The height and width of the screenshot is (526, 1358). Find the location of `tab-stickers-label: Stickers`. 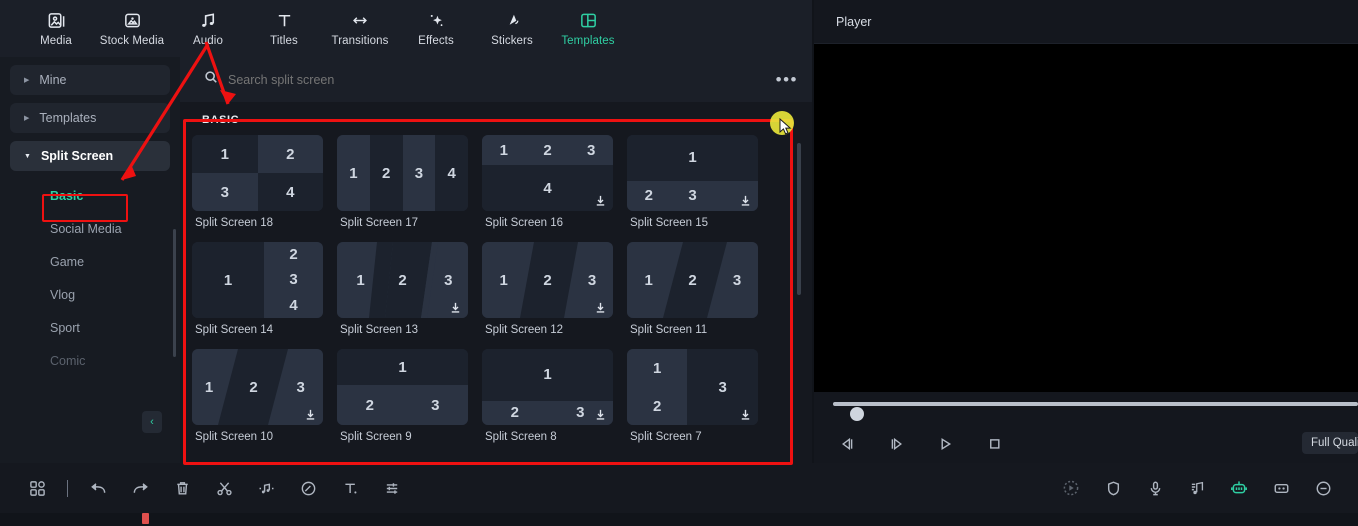

tab-stickers-label: Stickers is located at coordinates (512, 40).